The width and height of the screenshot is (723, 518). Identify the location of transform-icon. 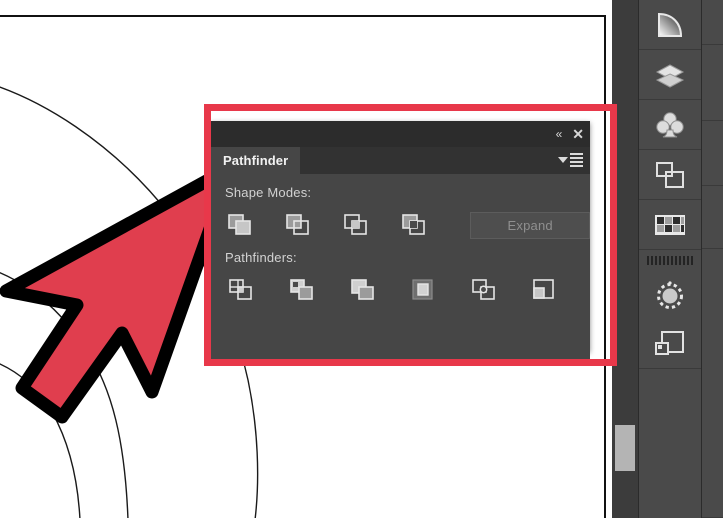
(669, 342).